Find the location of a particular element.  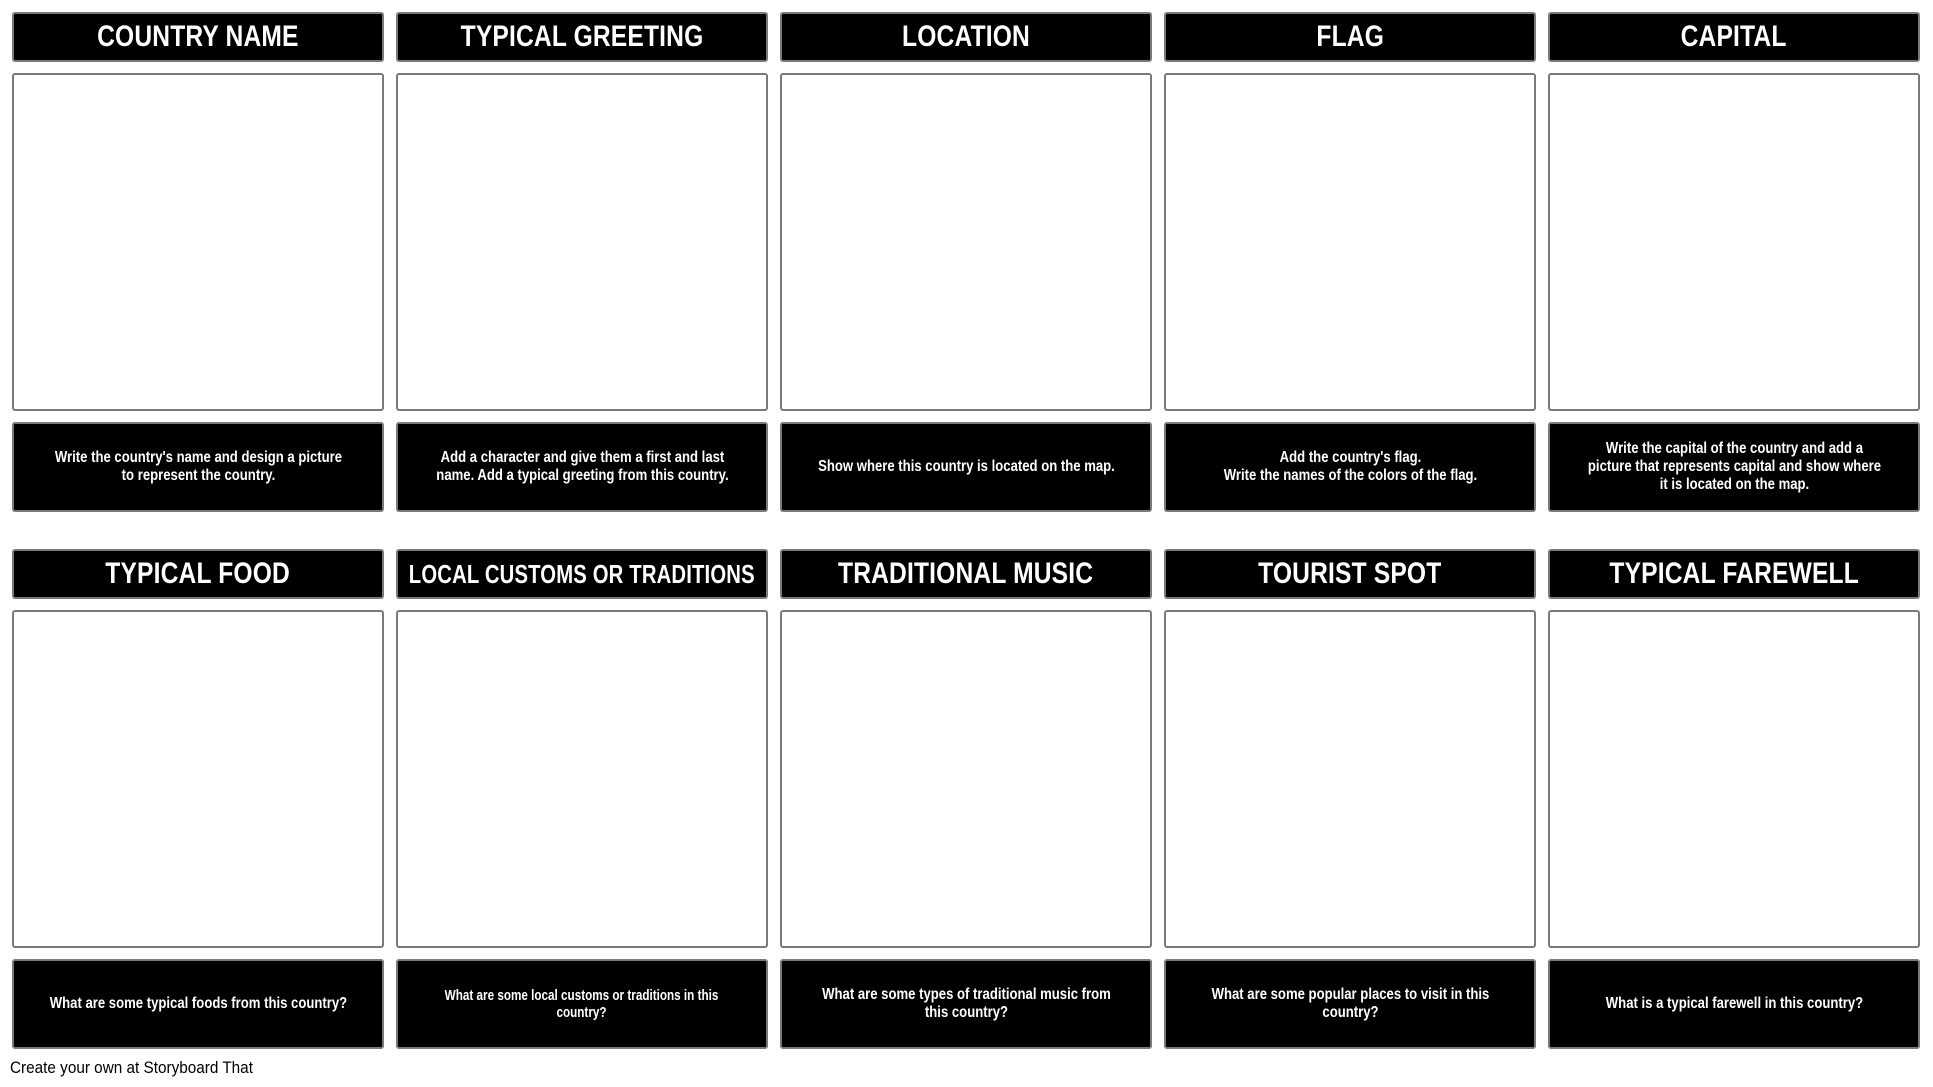

cell-title-capital: CAPITAL is located at coordinates (1734, 37).